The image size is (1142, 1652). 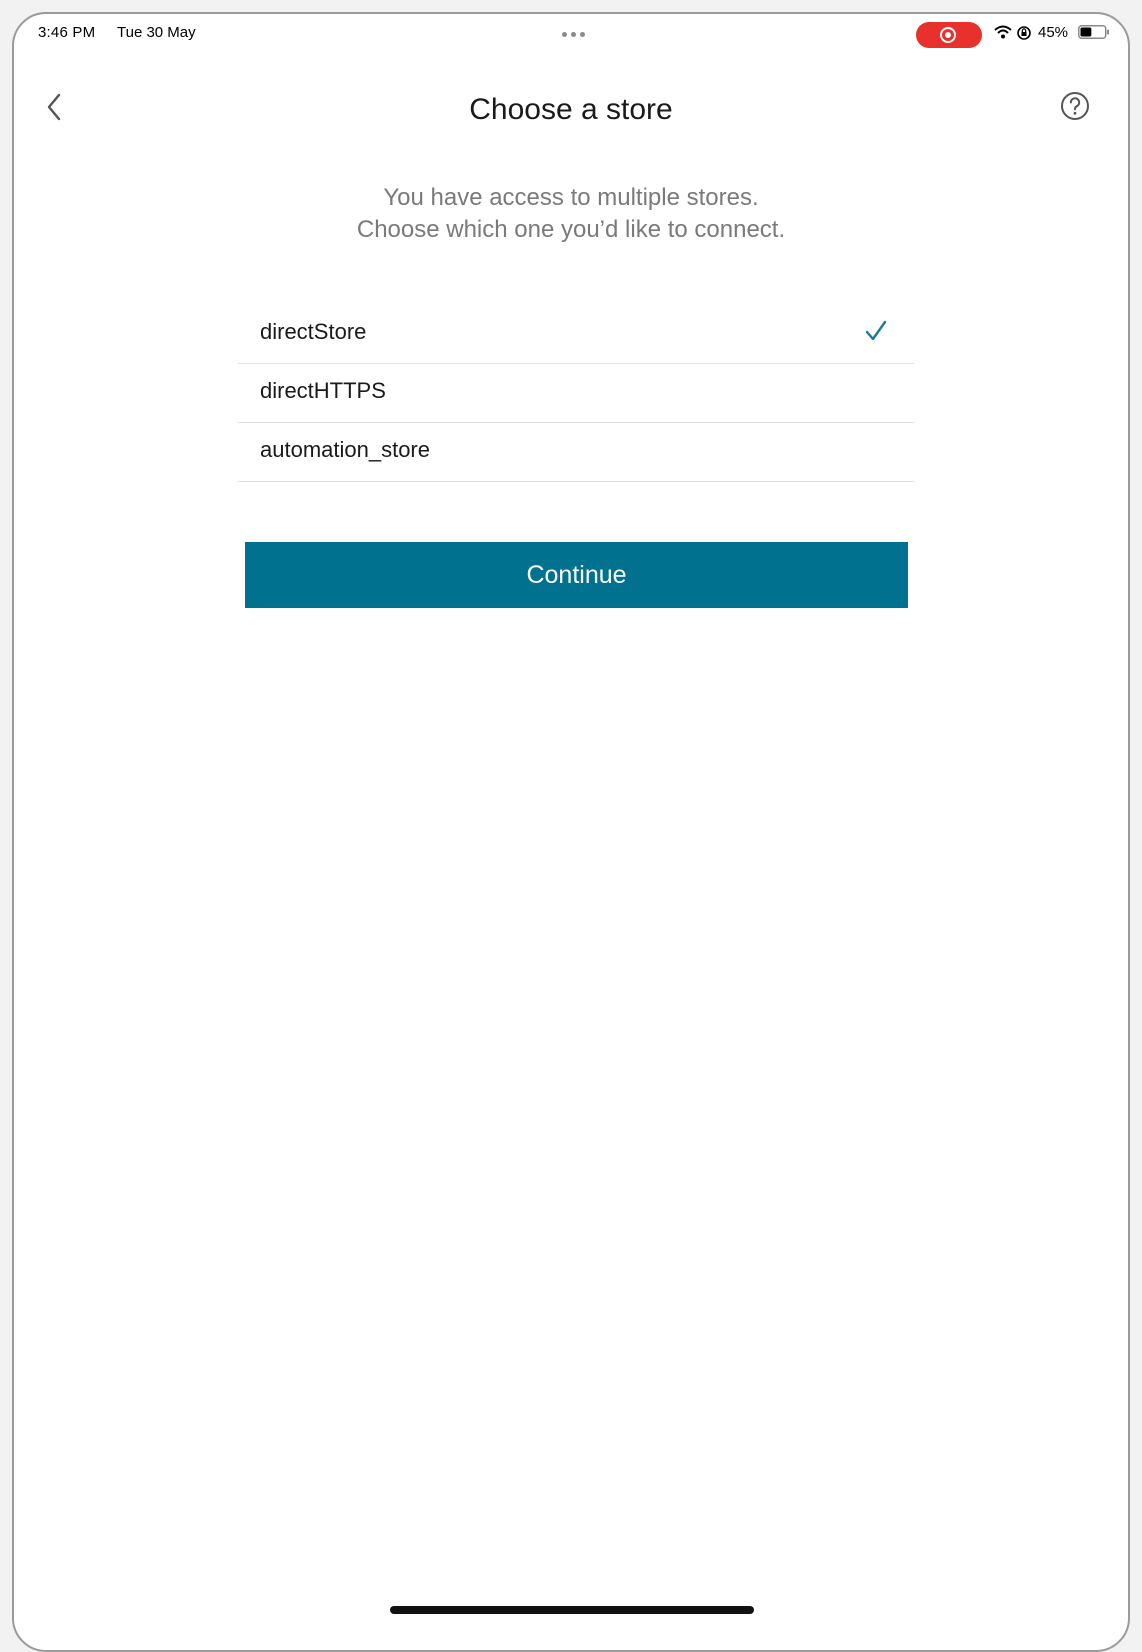 What do you see at coordinates (1024, 33) in the screenshot?
I see `screen-rotation-lock-icon` at bounding box center [1024, 33].